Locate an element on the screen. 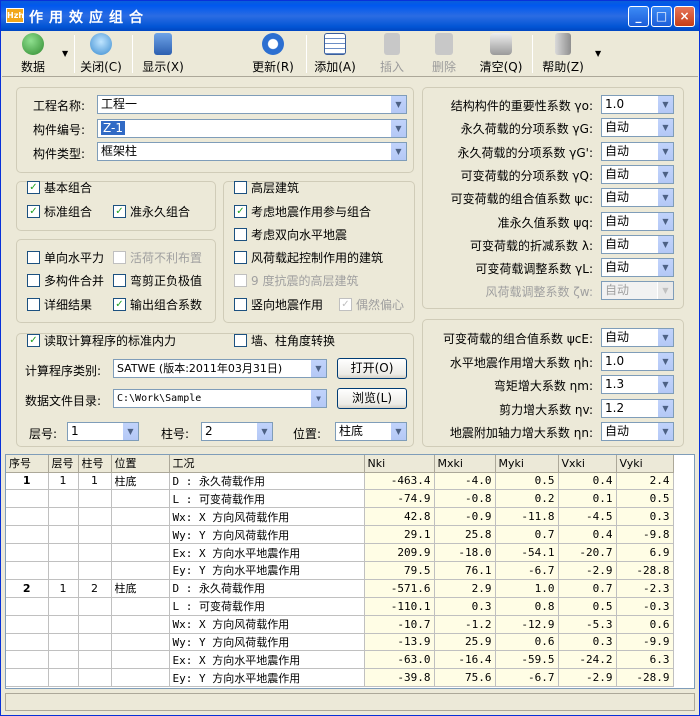  cell-value: 2.4 is located at coordinates (645, 481).